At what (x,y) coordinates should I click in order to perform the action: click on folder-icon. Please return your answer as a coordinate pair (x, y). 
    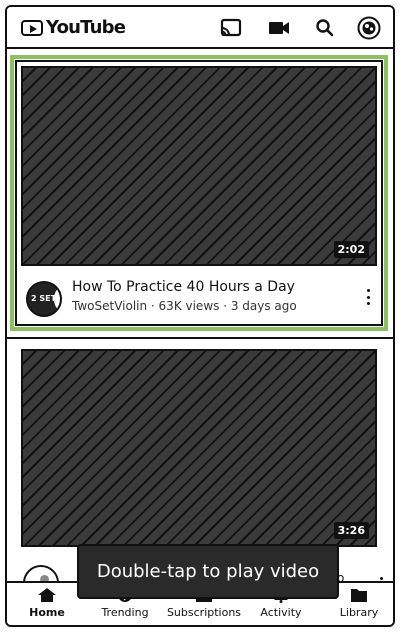
    Looking at the image, I should click on (359, 595).